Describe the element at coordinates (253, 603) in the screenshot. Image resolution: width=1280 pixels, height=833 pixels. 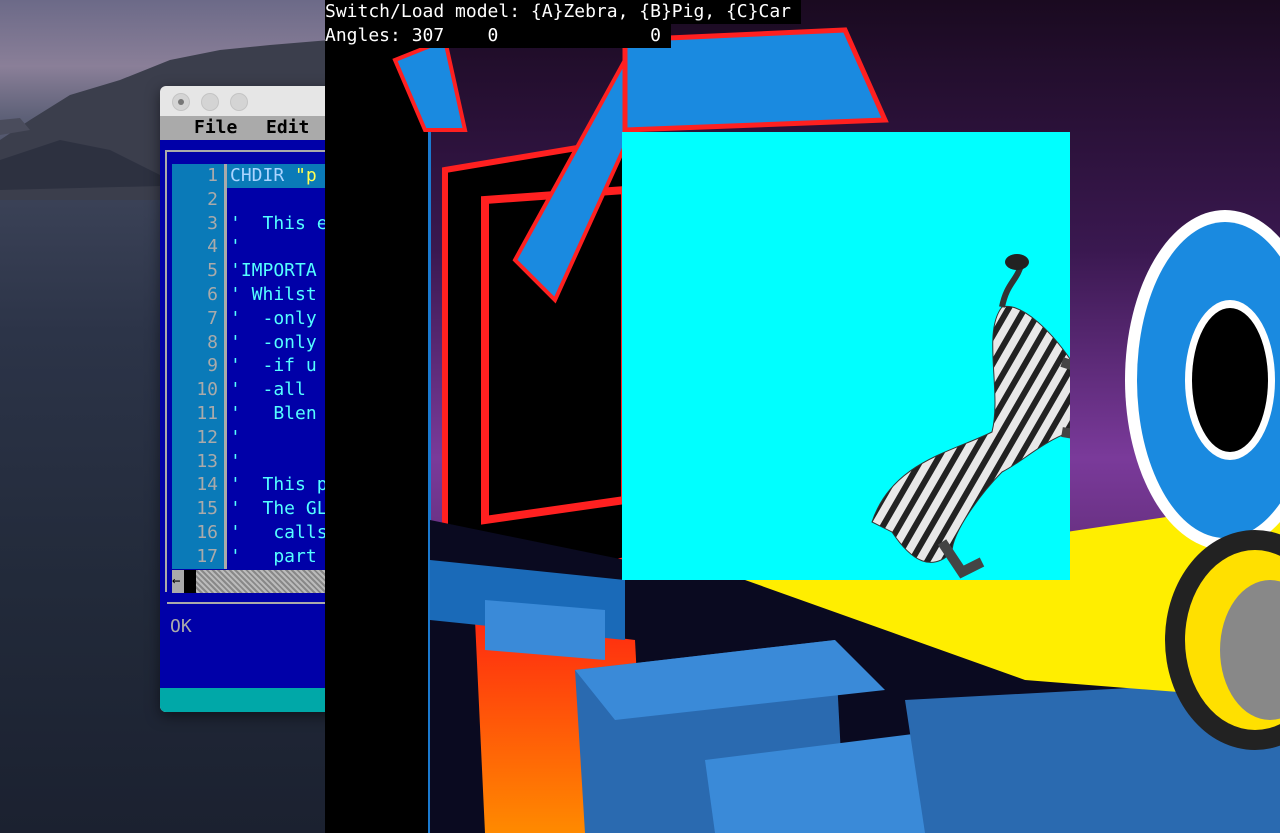
I see `divider` at that location.